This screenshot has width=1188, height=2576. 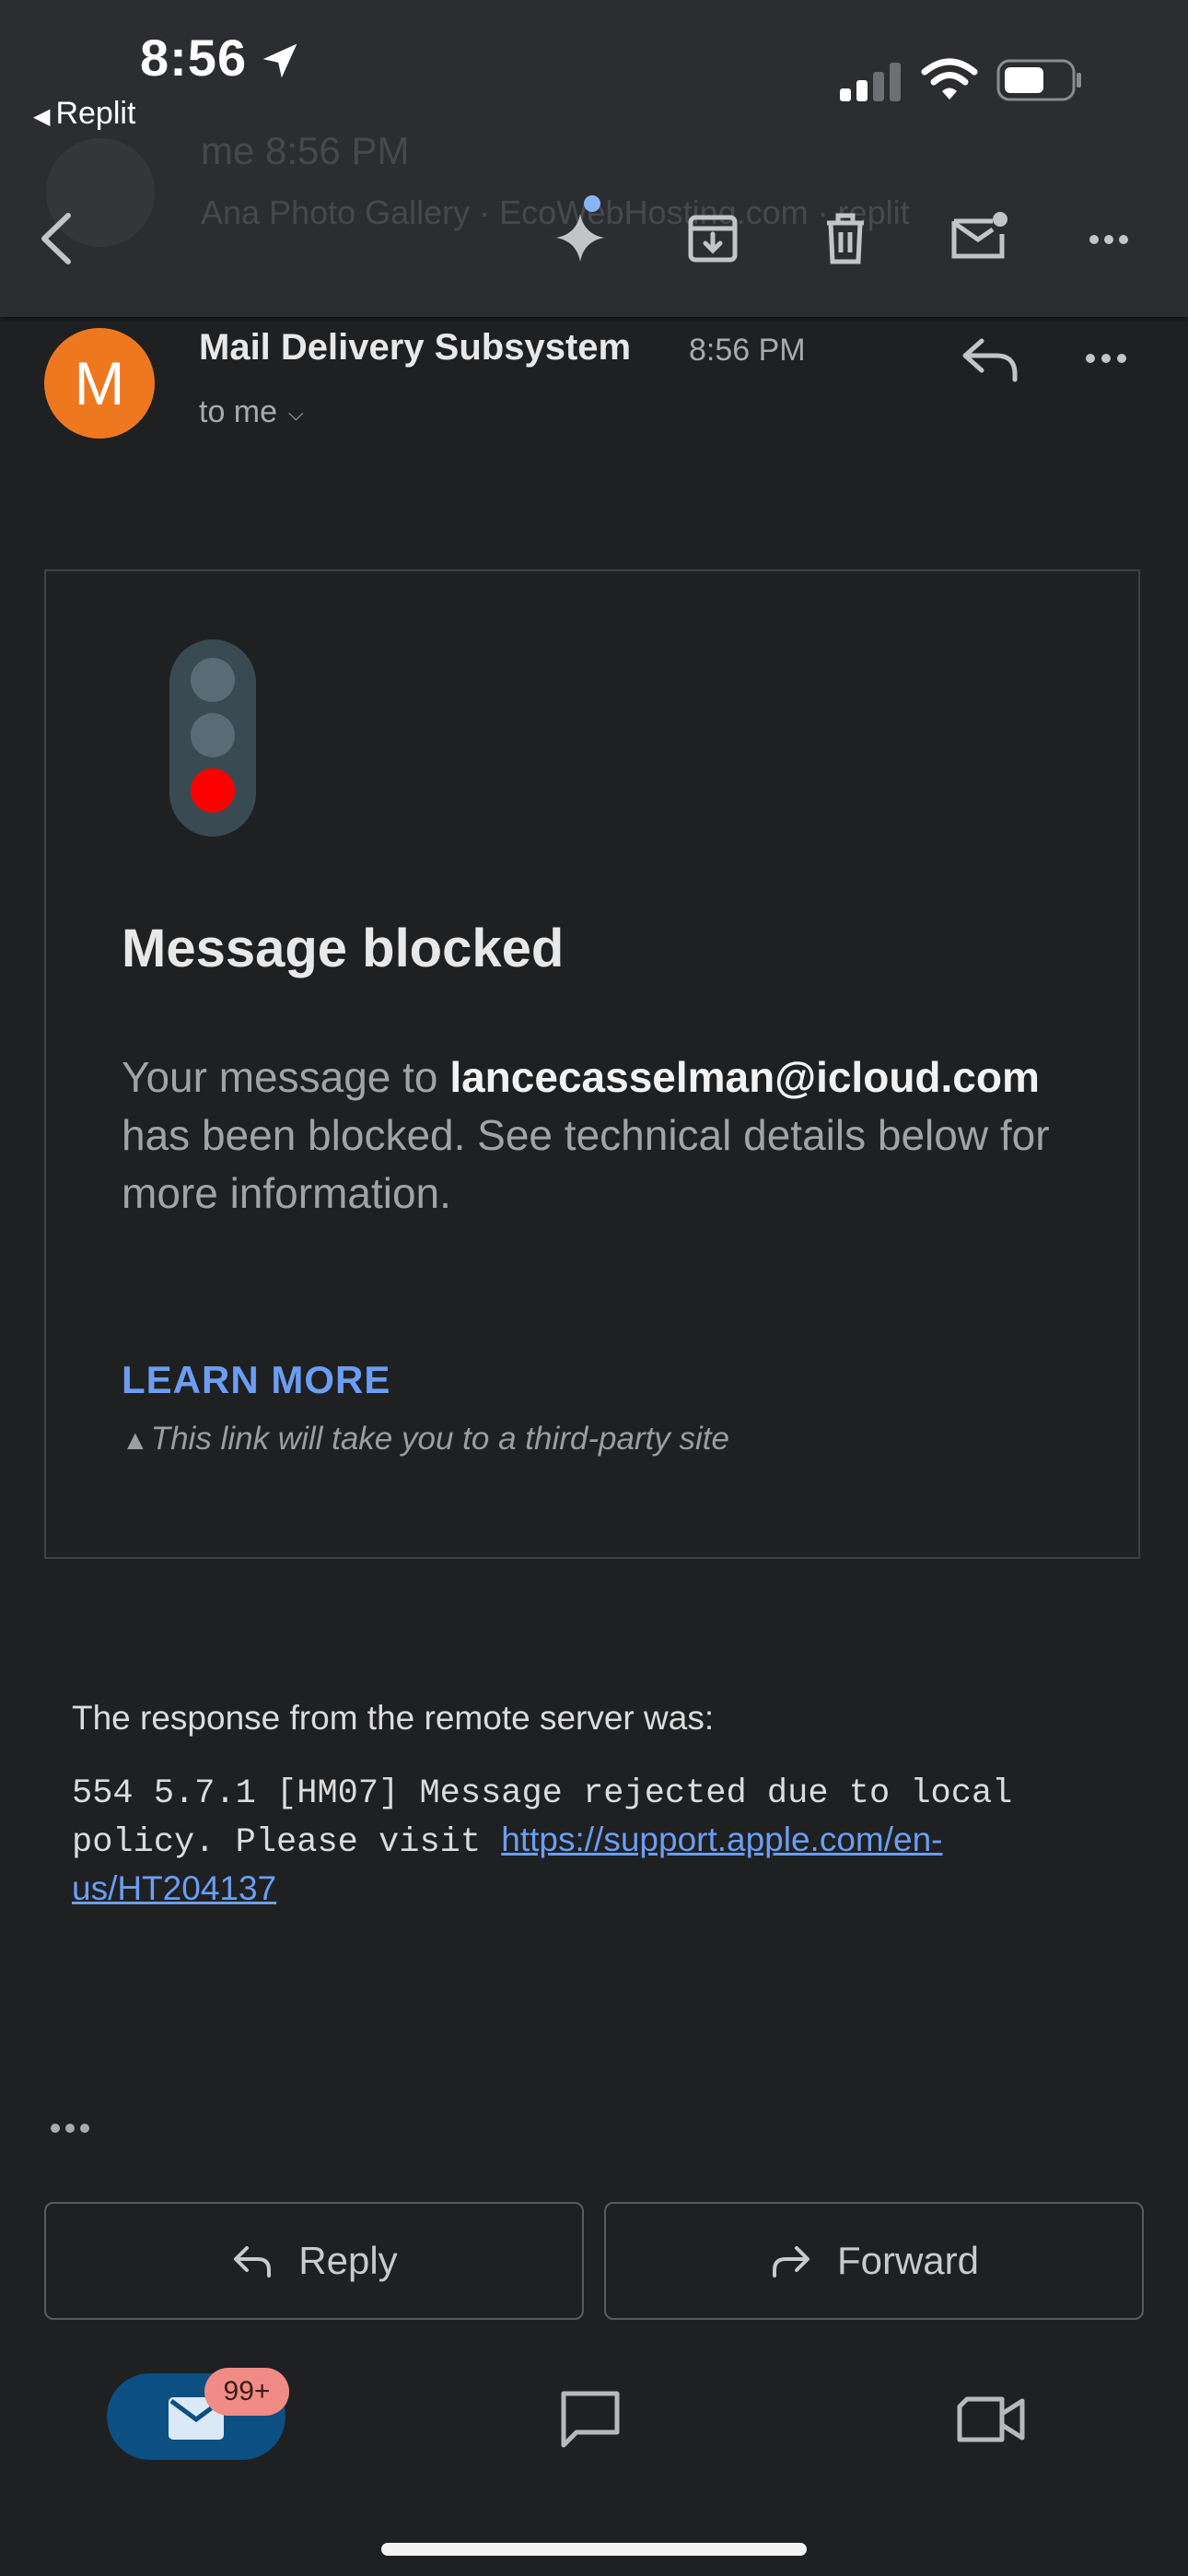 What do you see at coordinates (212, 738) in the screenshot?
I see `traffic-light-icon` at bounding box center [212, 738].